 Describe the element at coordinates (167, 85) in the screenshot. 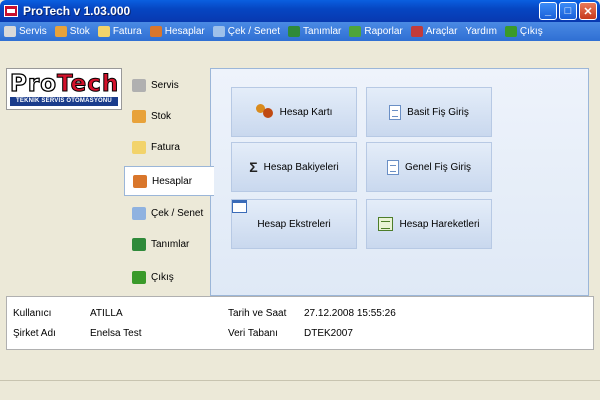

I see `nav-item-servis: Servis` at that location.